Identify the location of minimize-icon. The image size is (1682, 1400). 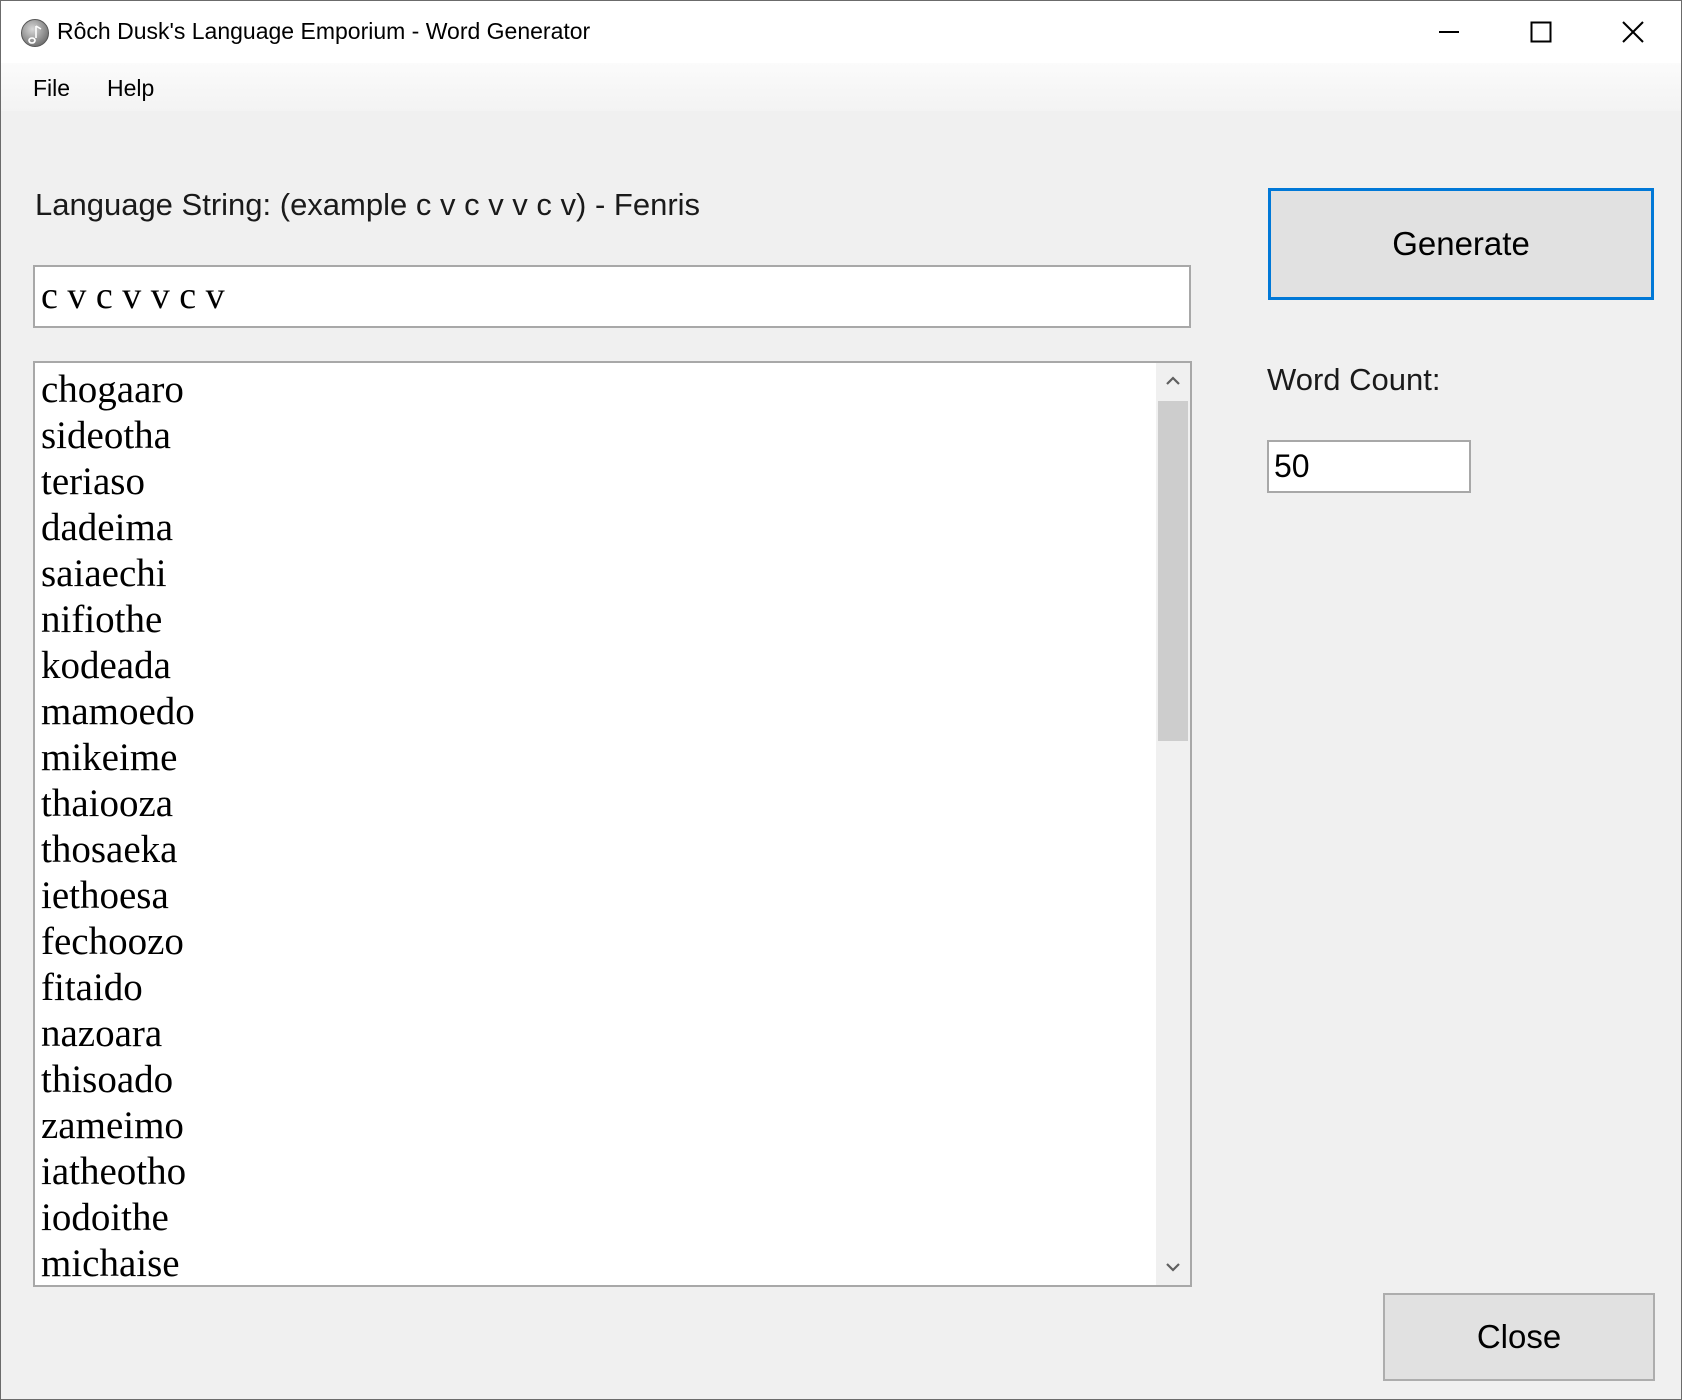
(1449, 32).